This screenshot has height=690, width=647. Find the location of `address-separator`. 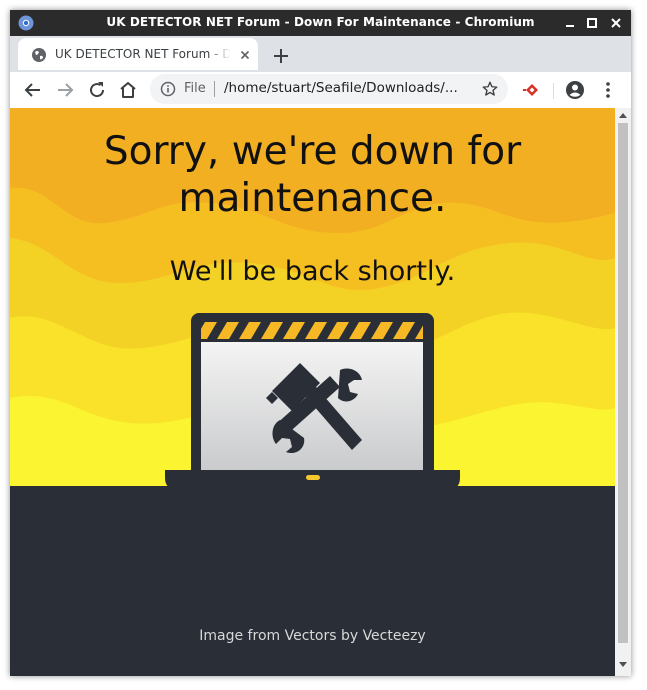

address-separator is located at coordinates (214, 89).